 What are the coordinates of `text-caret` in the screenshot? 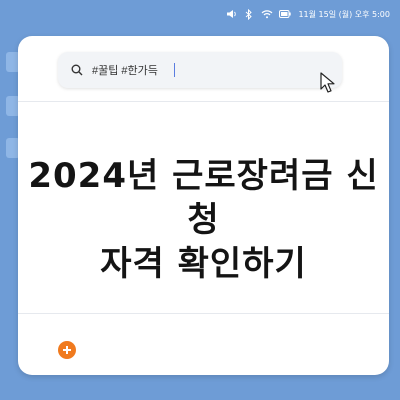 It's located at (174, 70).